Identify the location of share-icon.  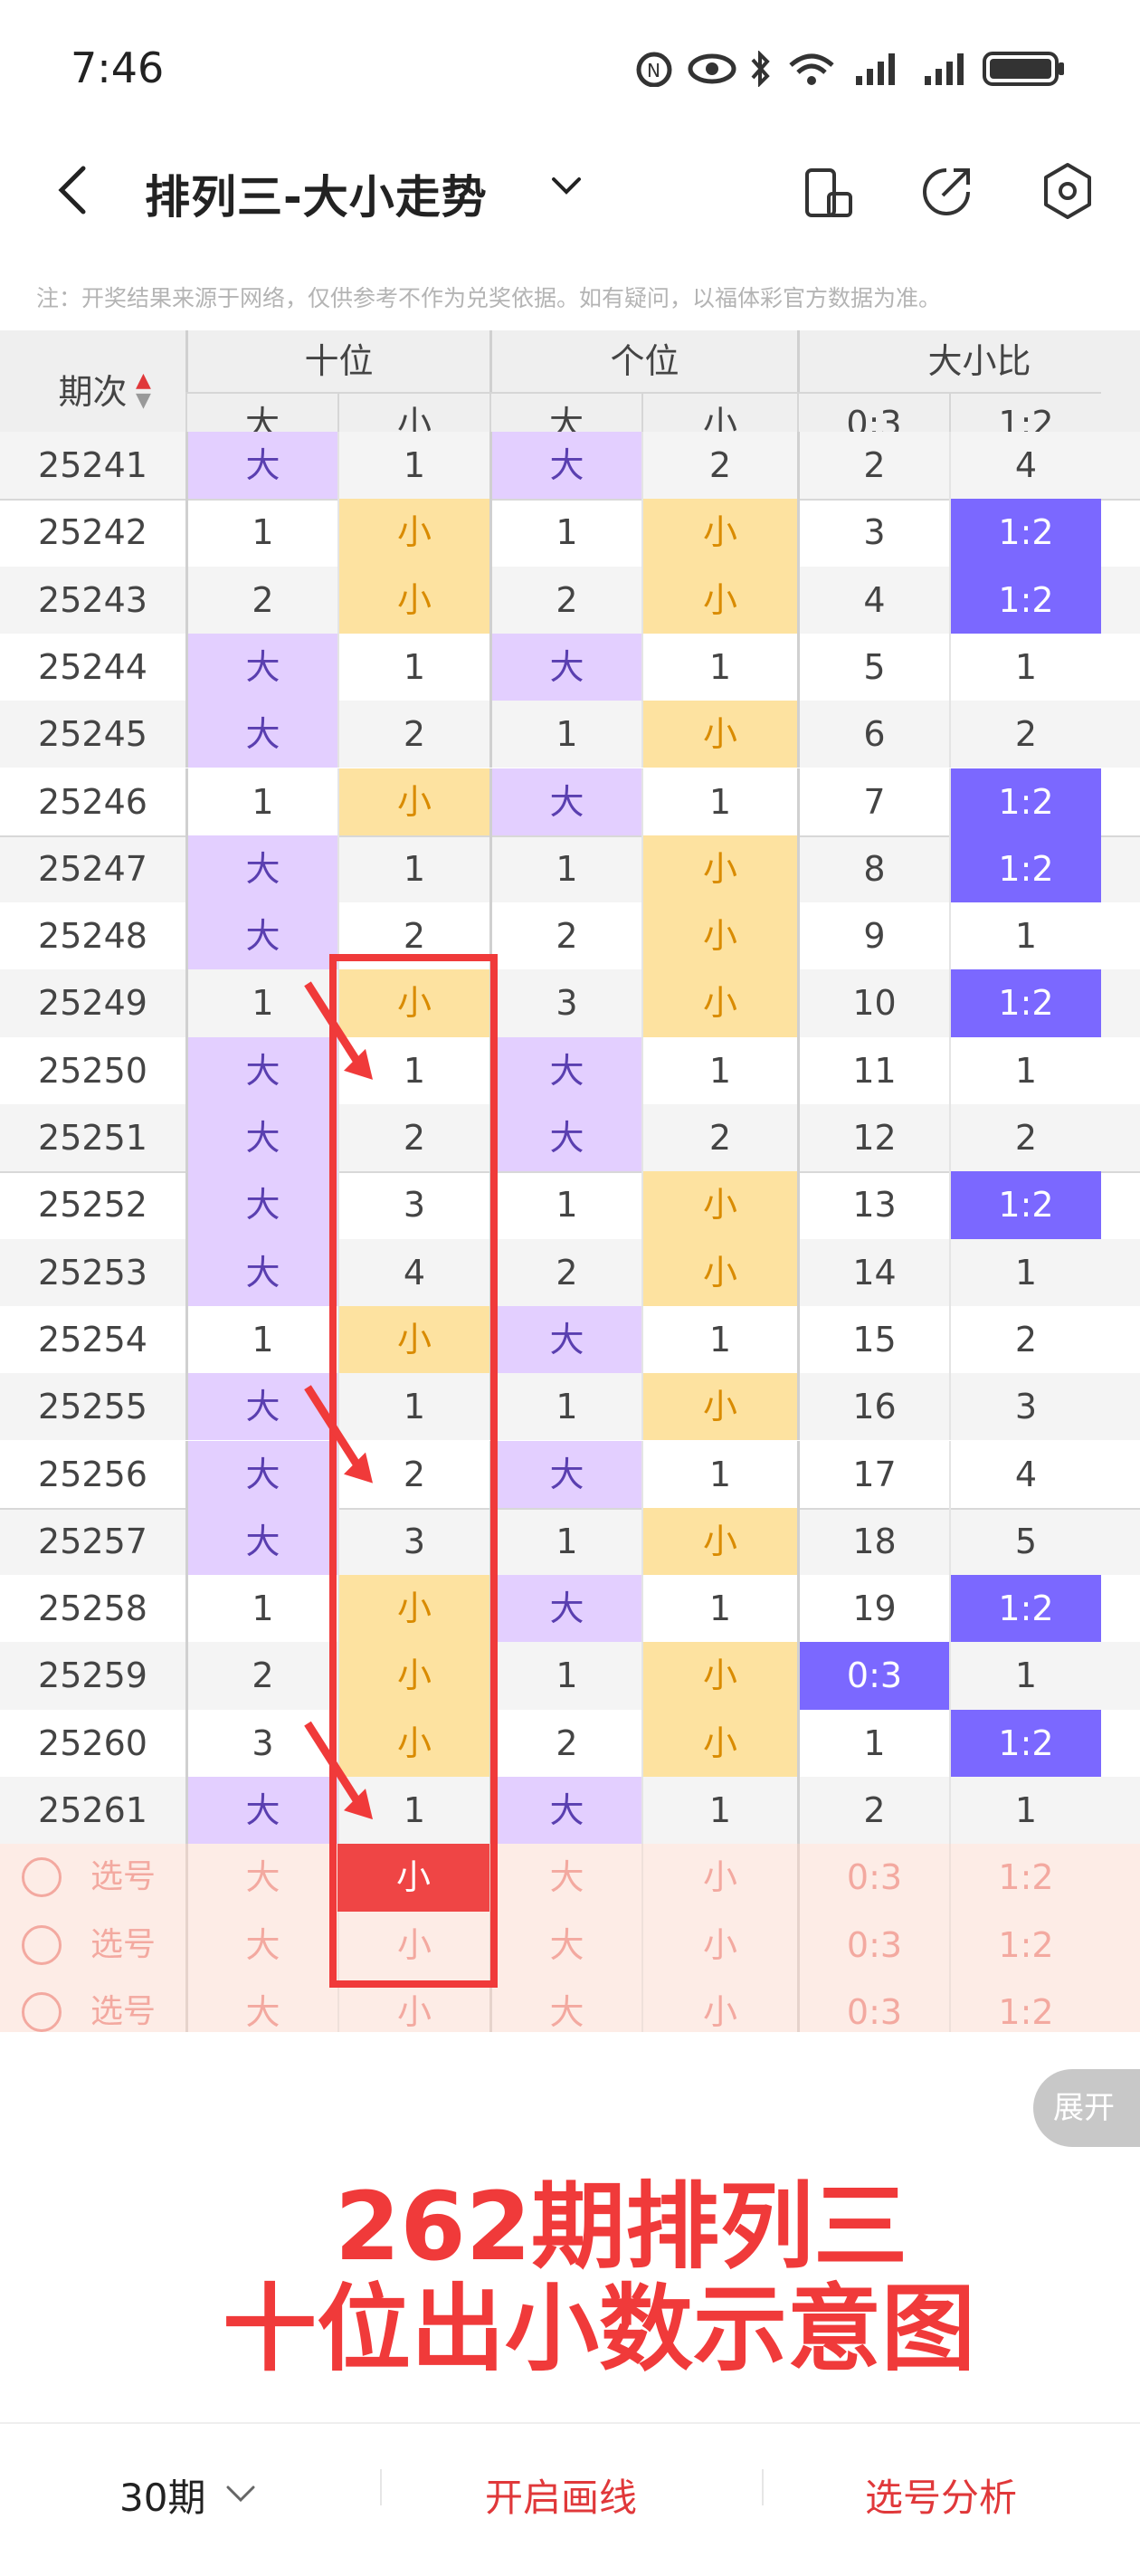
(947, 192).